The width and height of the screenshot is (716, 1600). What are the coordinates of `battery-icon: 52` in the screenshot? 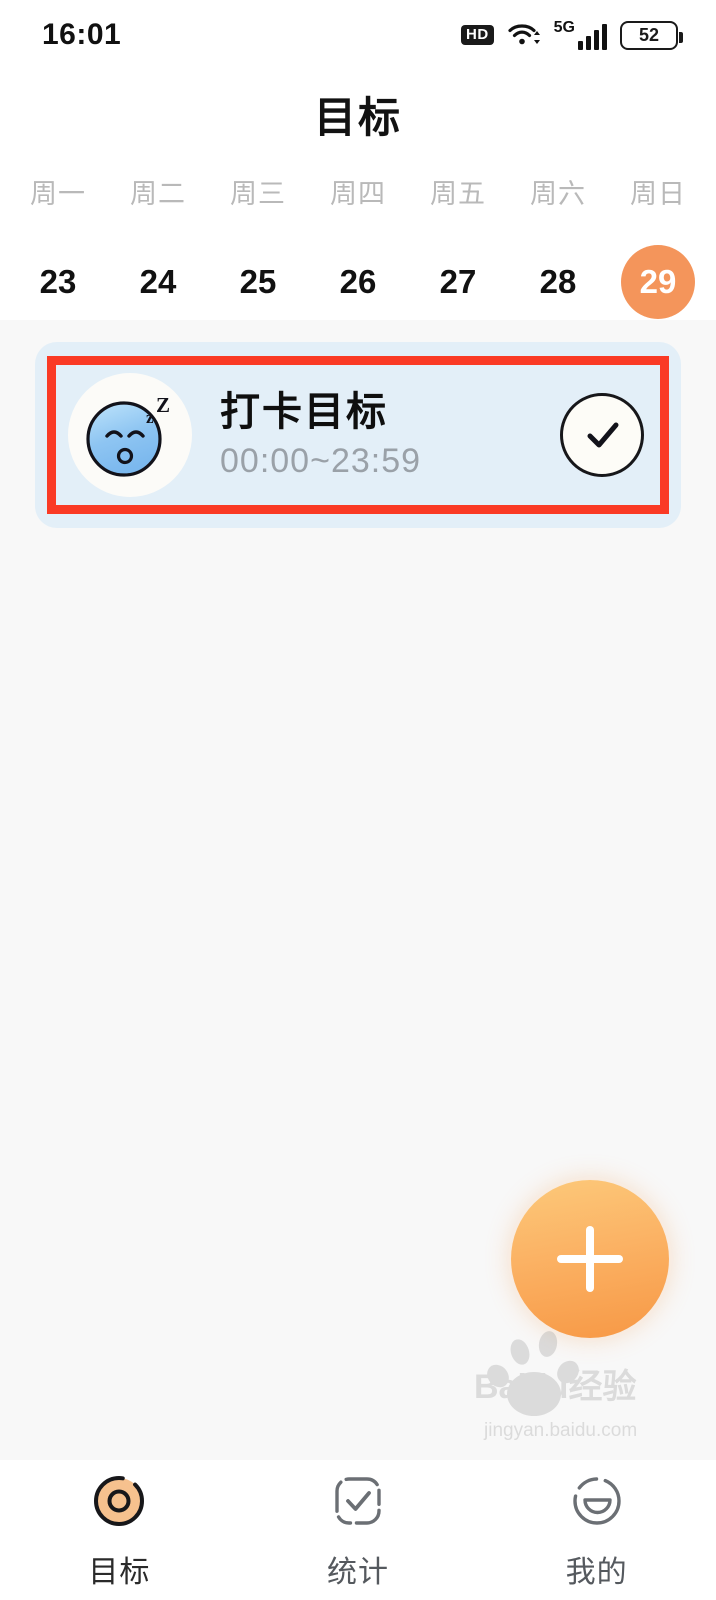 It's located at (651, 35).